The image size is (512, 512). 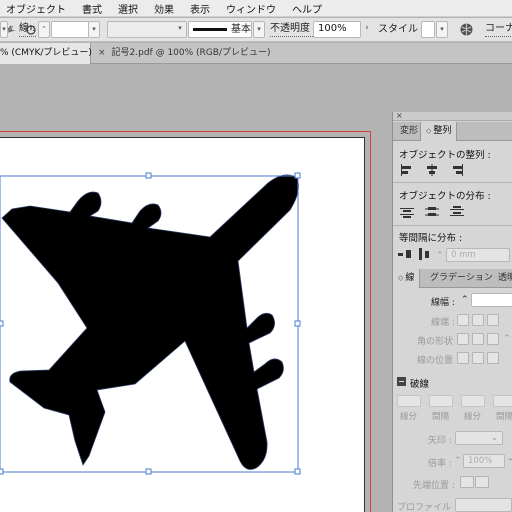 What do you see at coordinates (473, 401) in the screenshot?
I see `dash-2-field` at bounding box center [473, 401].